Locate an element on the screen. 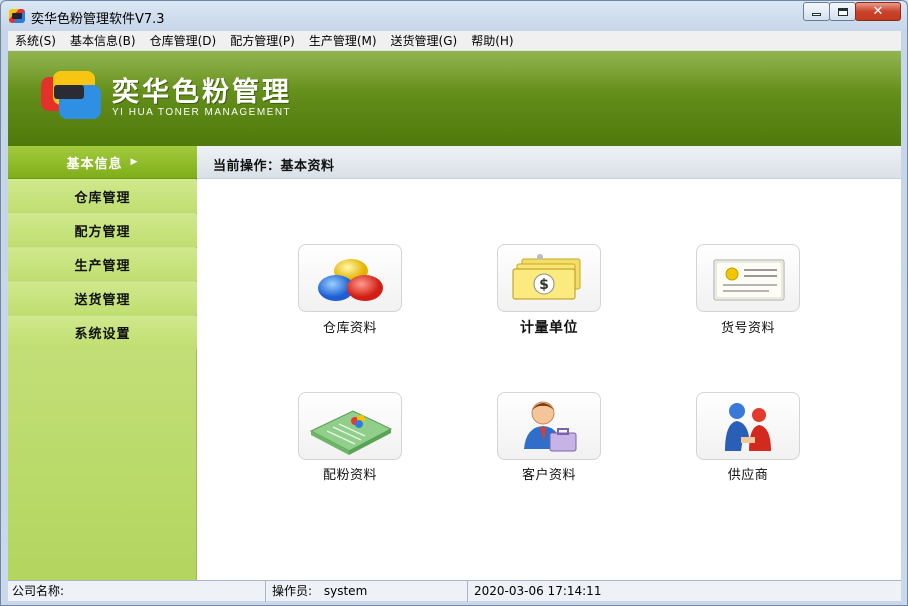  menu-formula: 配方管理(P) is located at coordinates (262, 41).